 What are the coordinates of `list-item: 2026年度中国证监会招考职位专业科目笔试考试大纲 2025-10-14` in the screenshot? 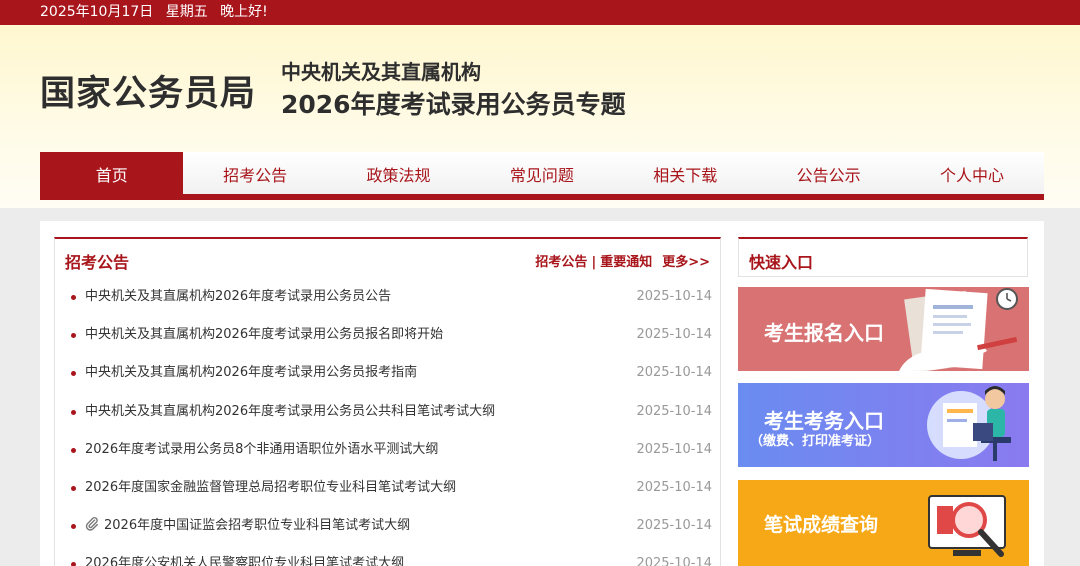 It's located at (390, 535).